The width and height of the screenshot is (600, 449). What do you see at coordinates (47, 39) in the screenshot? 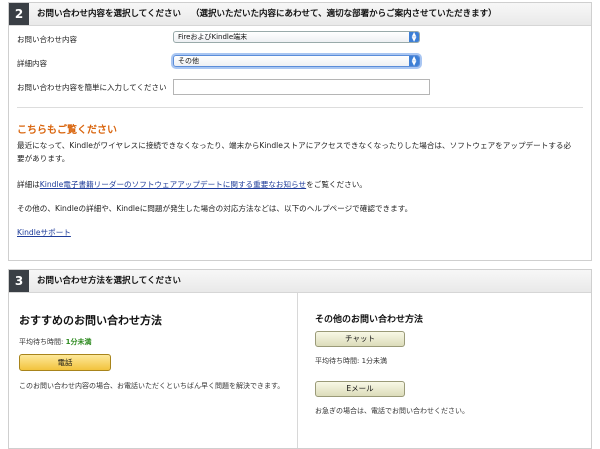
I see `inquiry-type-label: お問い合わせ内容` at bounding box center [47, 39].